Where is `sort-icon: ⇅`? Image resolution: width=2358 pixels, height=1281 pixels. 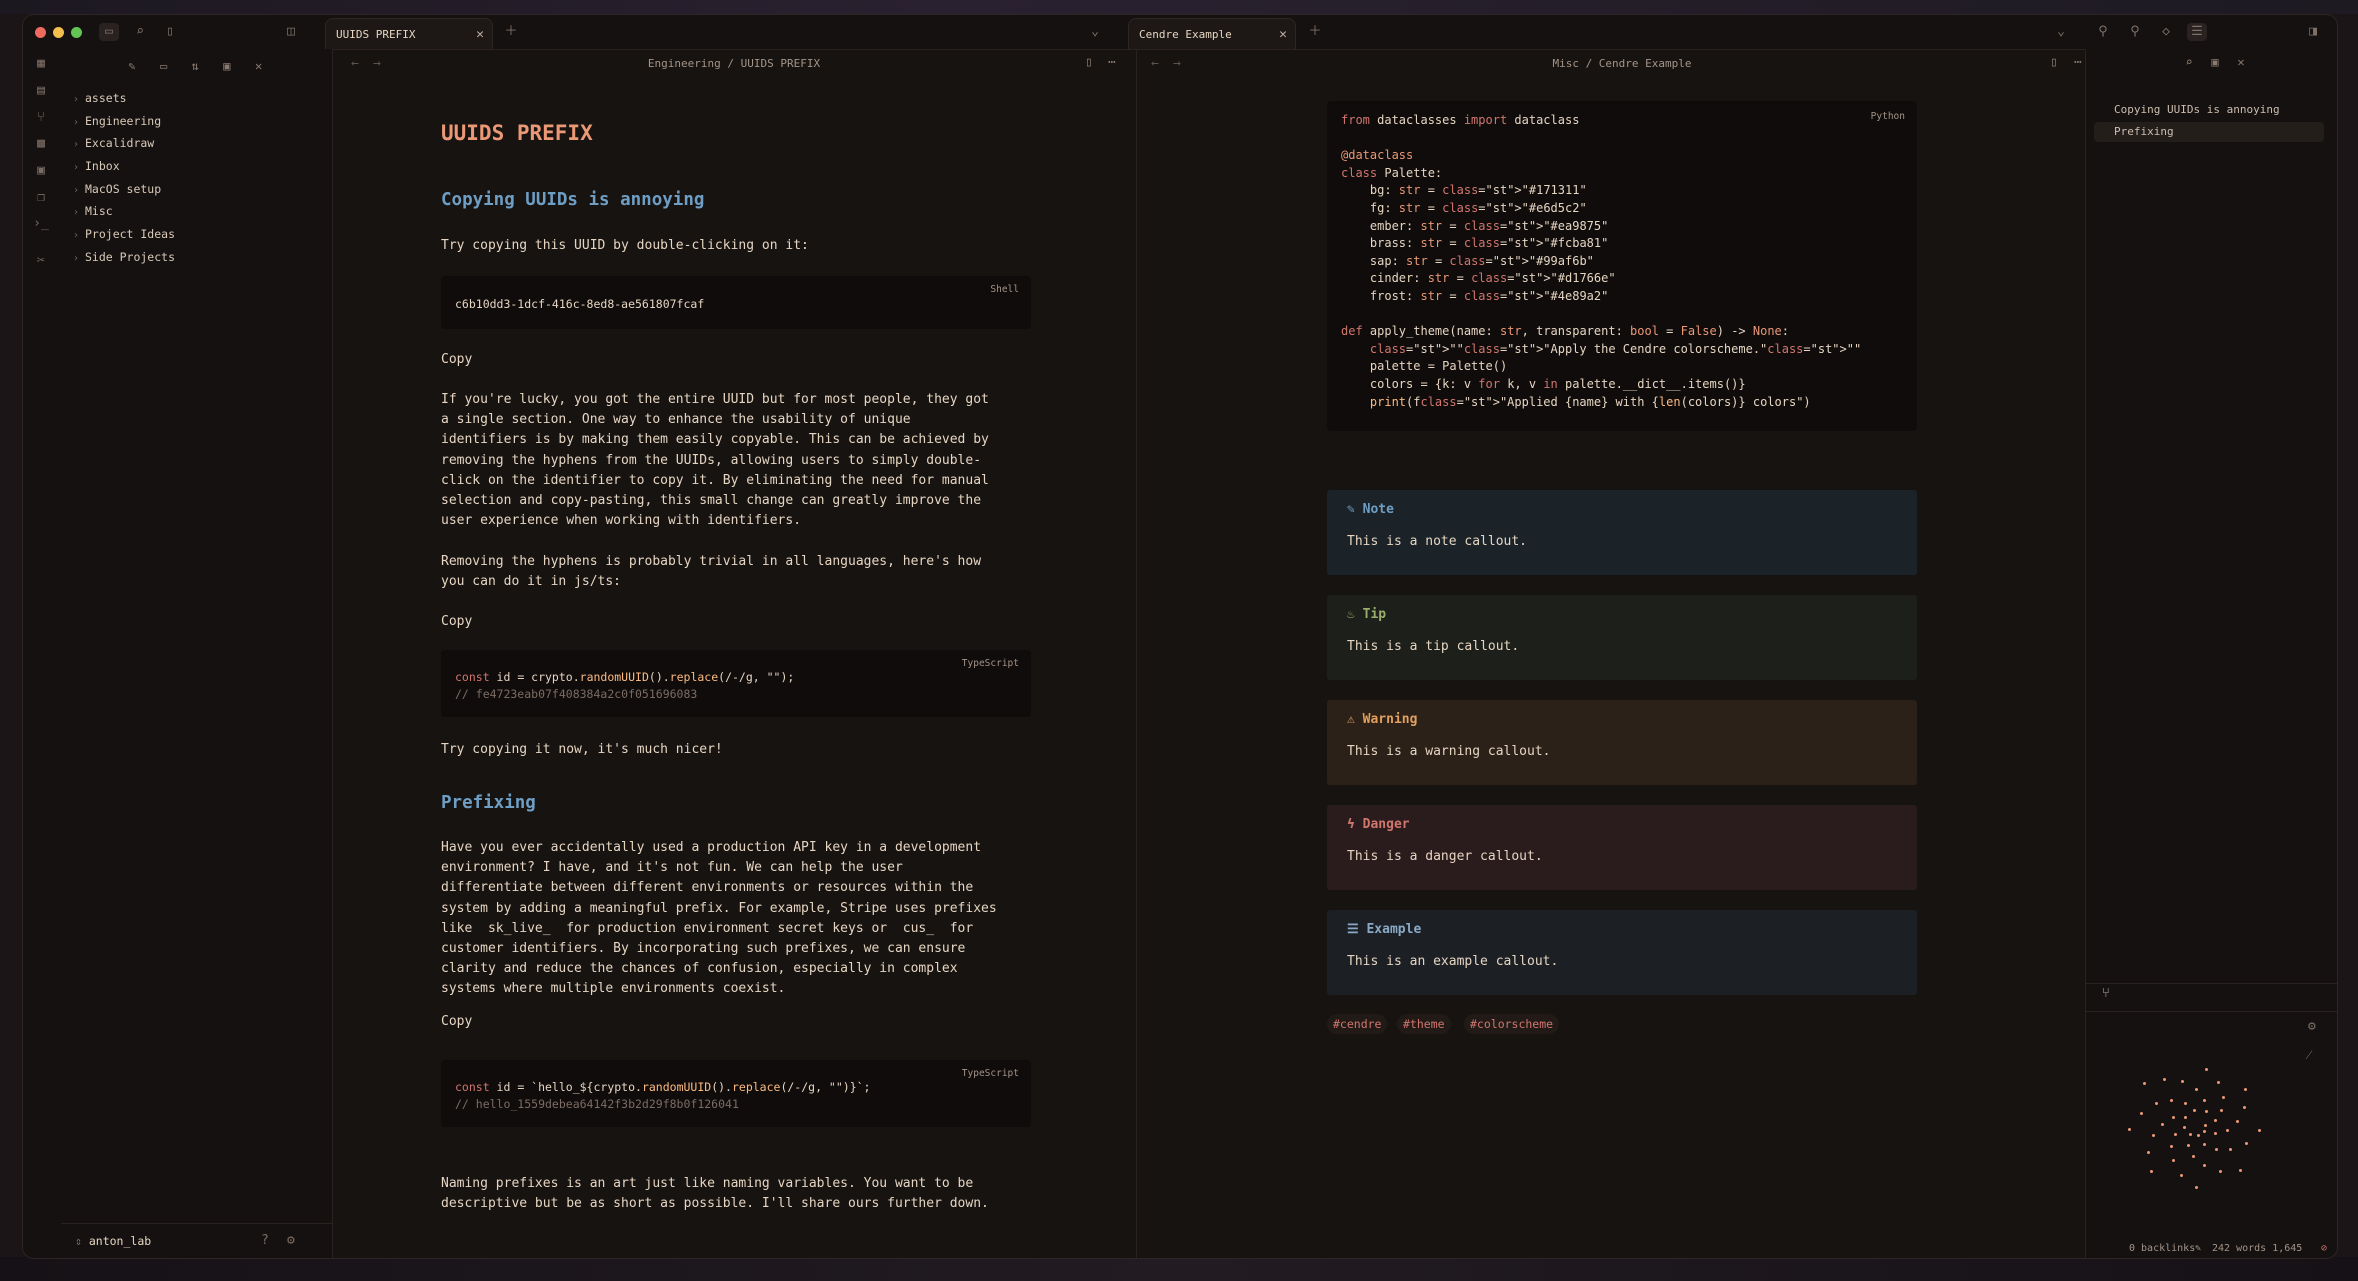 sort-icon: ⇅ is located at coordinates (195, 66).